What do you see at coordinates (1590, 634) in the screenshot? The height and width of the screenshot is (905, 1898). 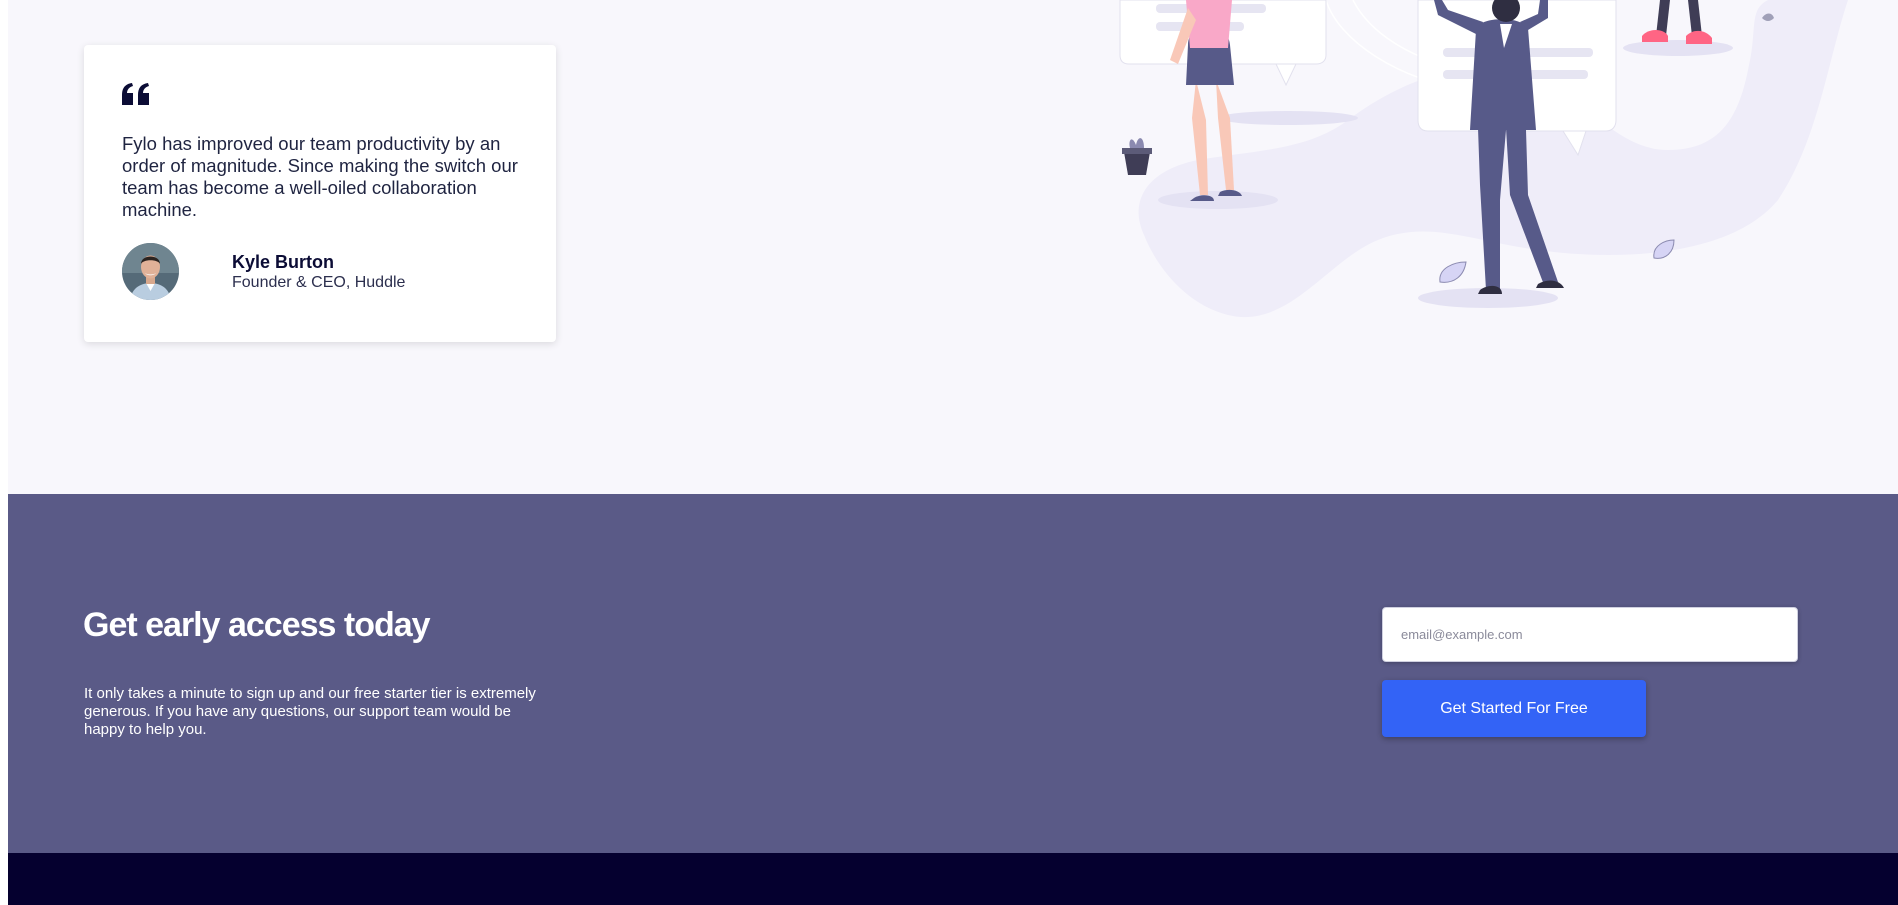 I see `email-input` at bounding box center [1590, 634].